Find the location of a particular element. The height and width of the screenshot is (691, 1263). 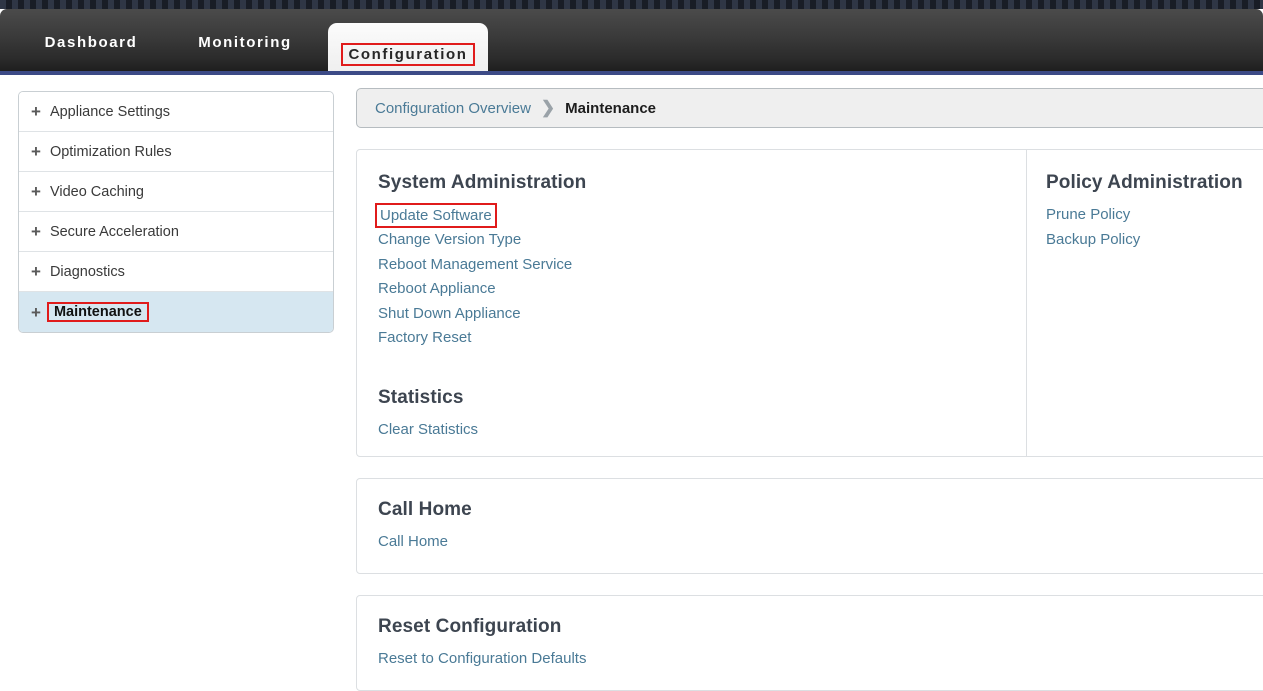

sidebar-item-label: Appliance Settings is located at coordinates (110, 111).